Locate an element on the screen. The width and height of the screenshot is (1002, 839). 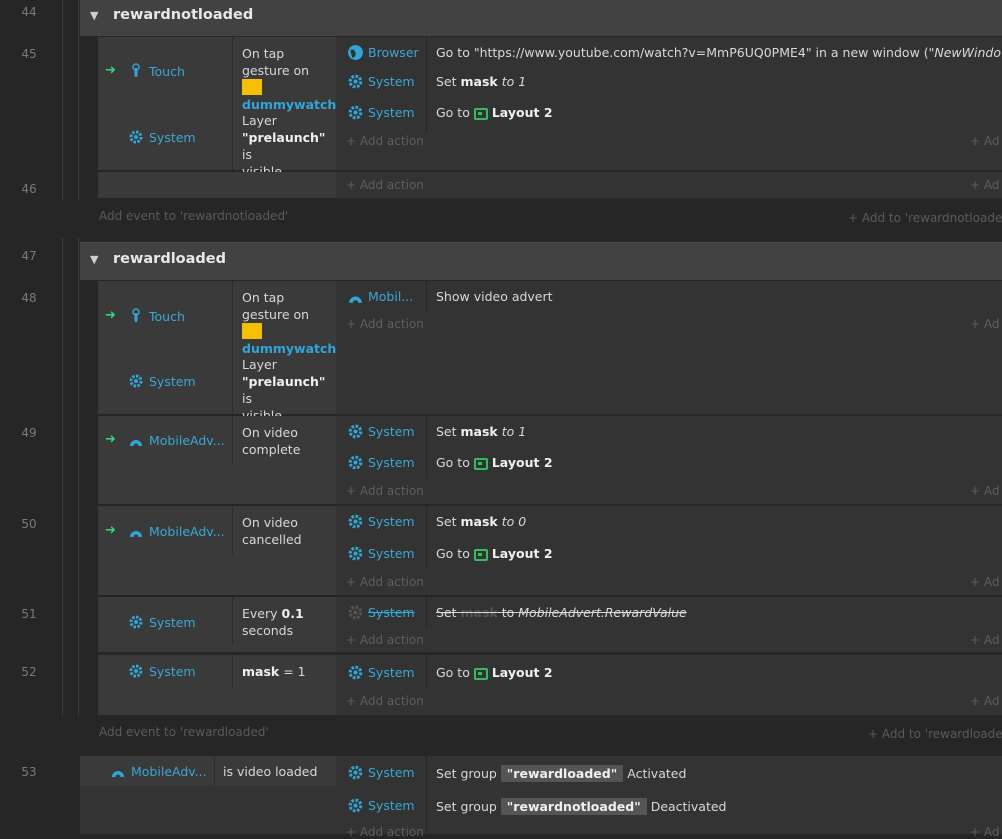
conditions-50: ➜ MobileAdv... On video cancelled is located at coordinates (217, 550).